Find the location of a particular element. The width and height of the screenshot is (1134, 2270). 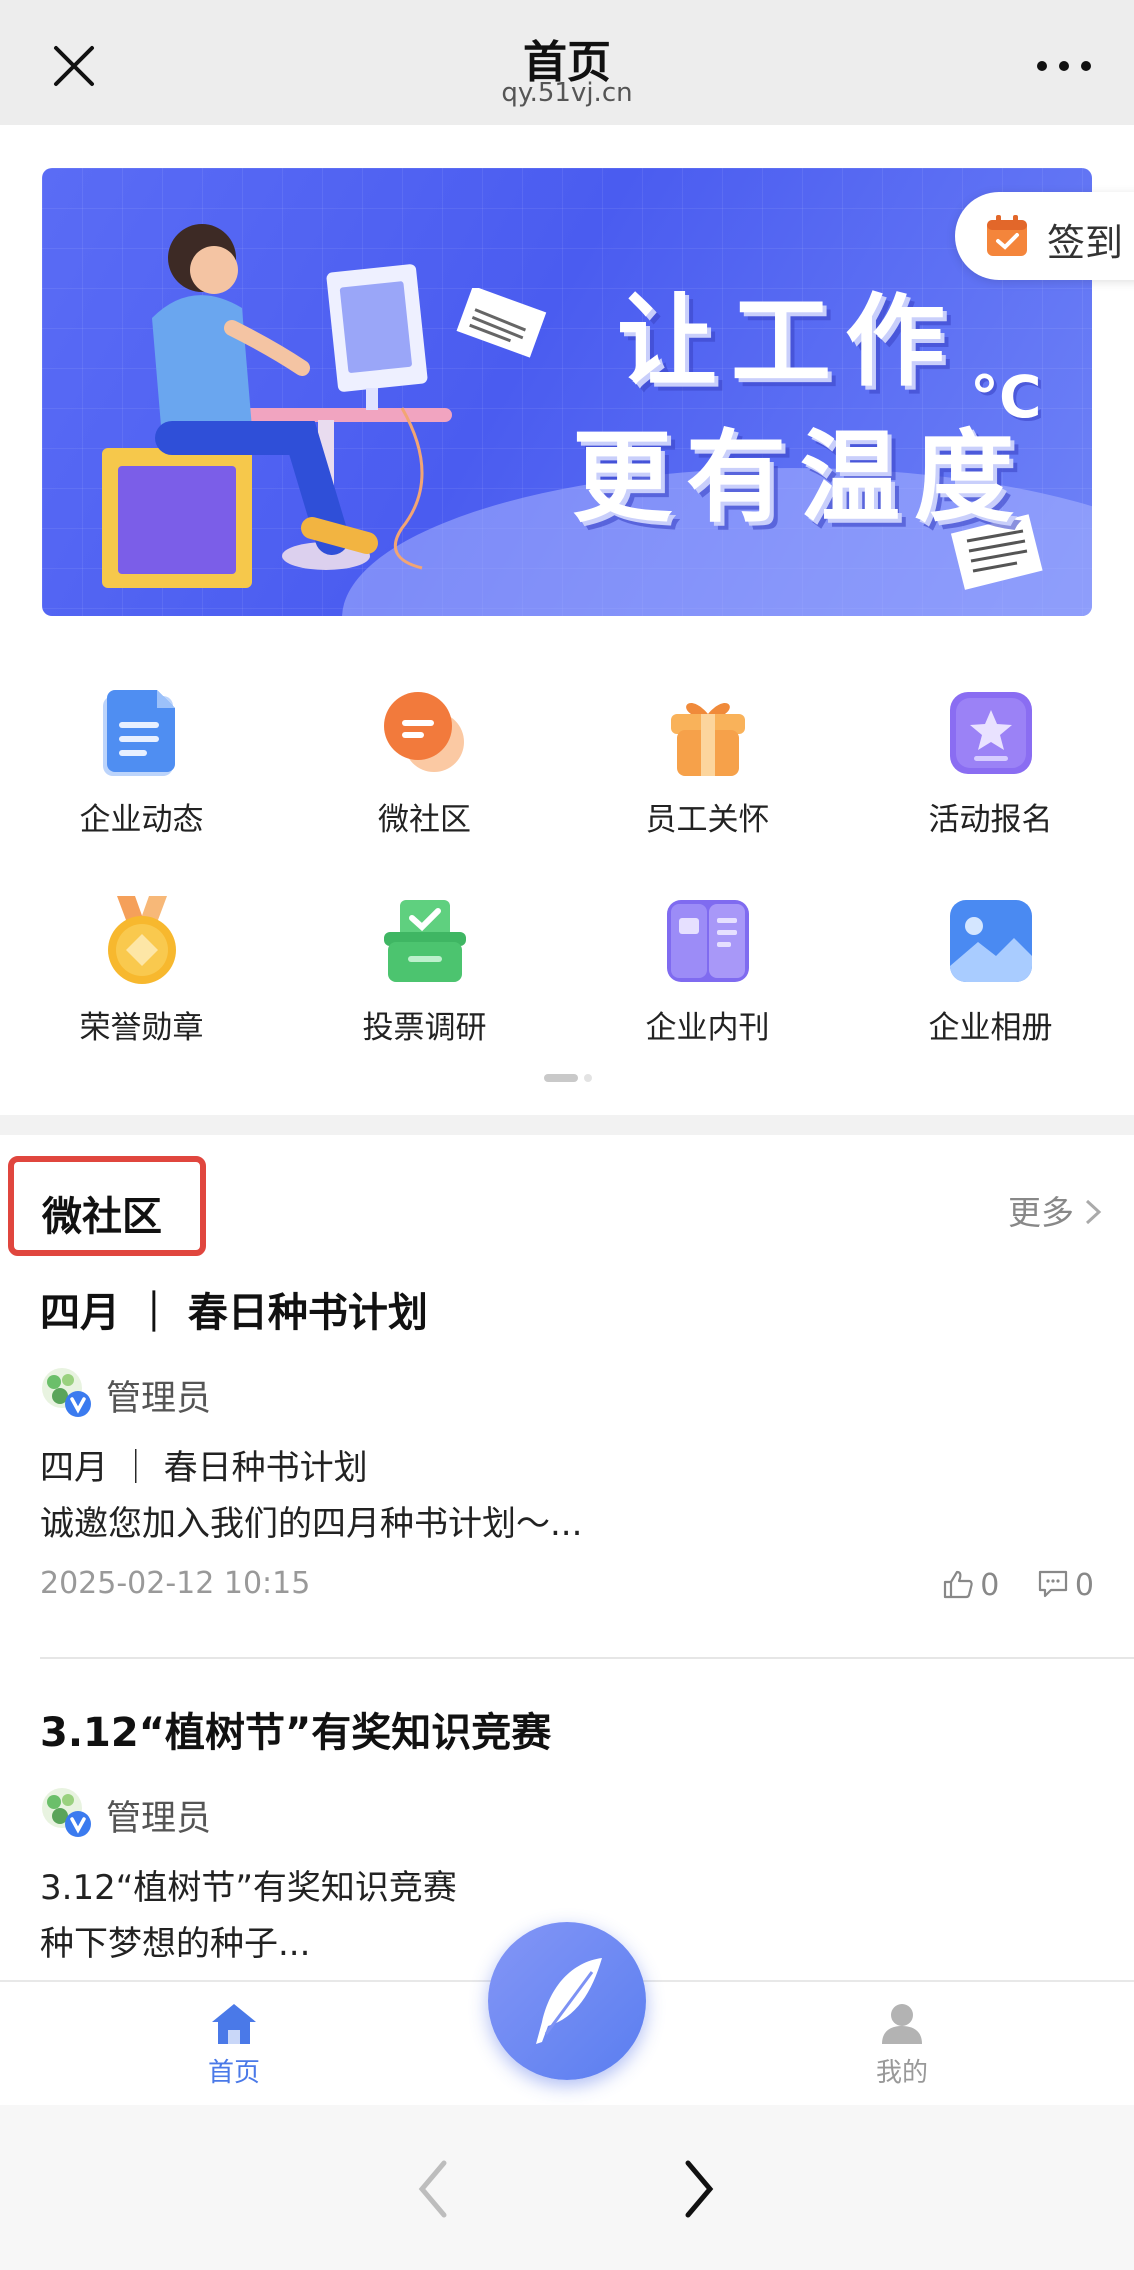

menu-item-label: 员工关怀 is located at coordinates (707, 820).